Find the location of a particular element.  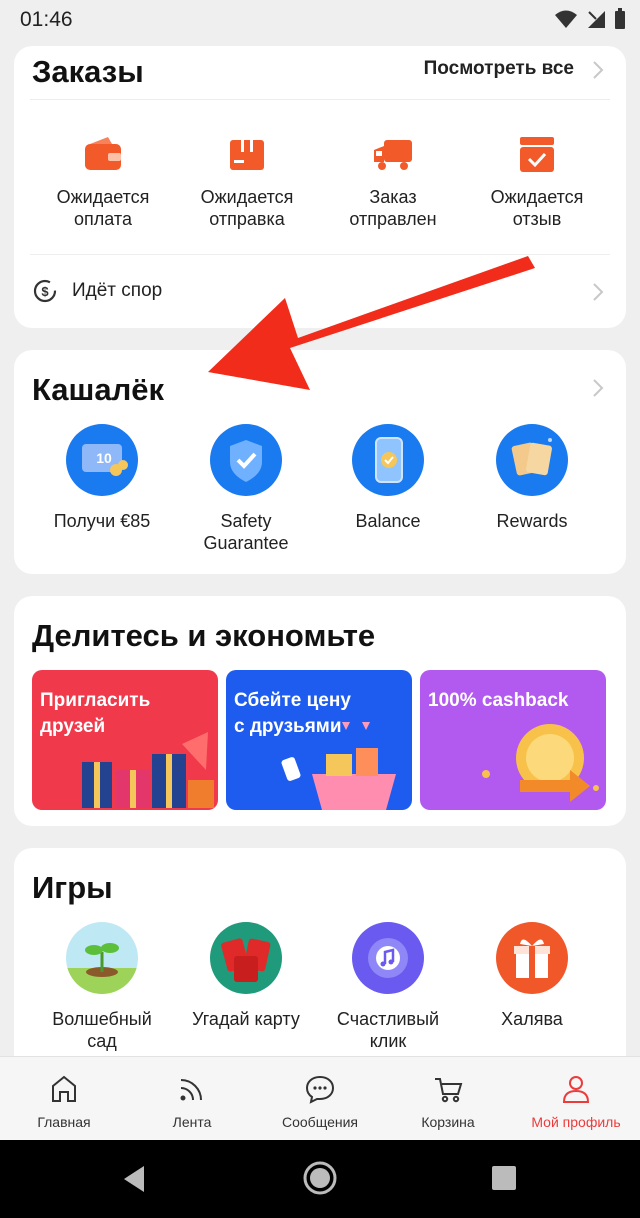

promo-cashback: 100% cashback is located at coordinates (513, 740).